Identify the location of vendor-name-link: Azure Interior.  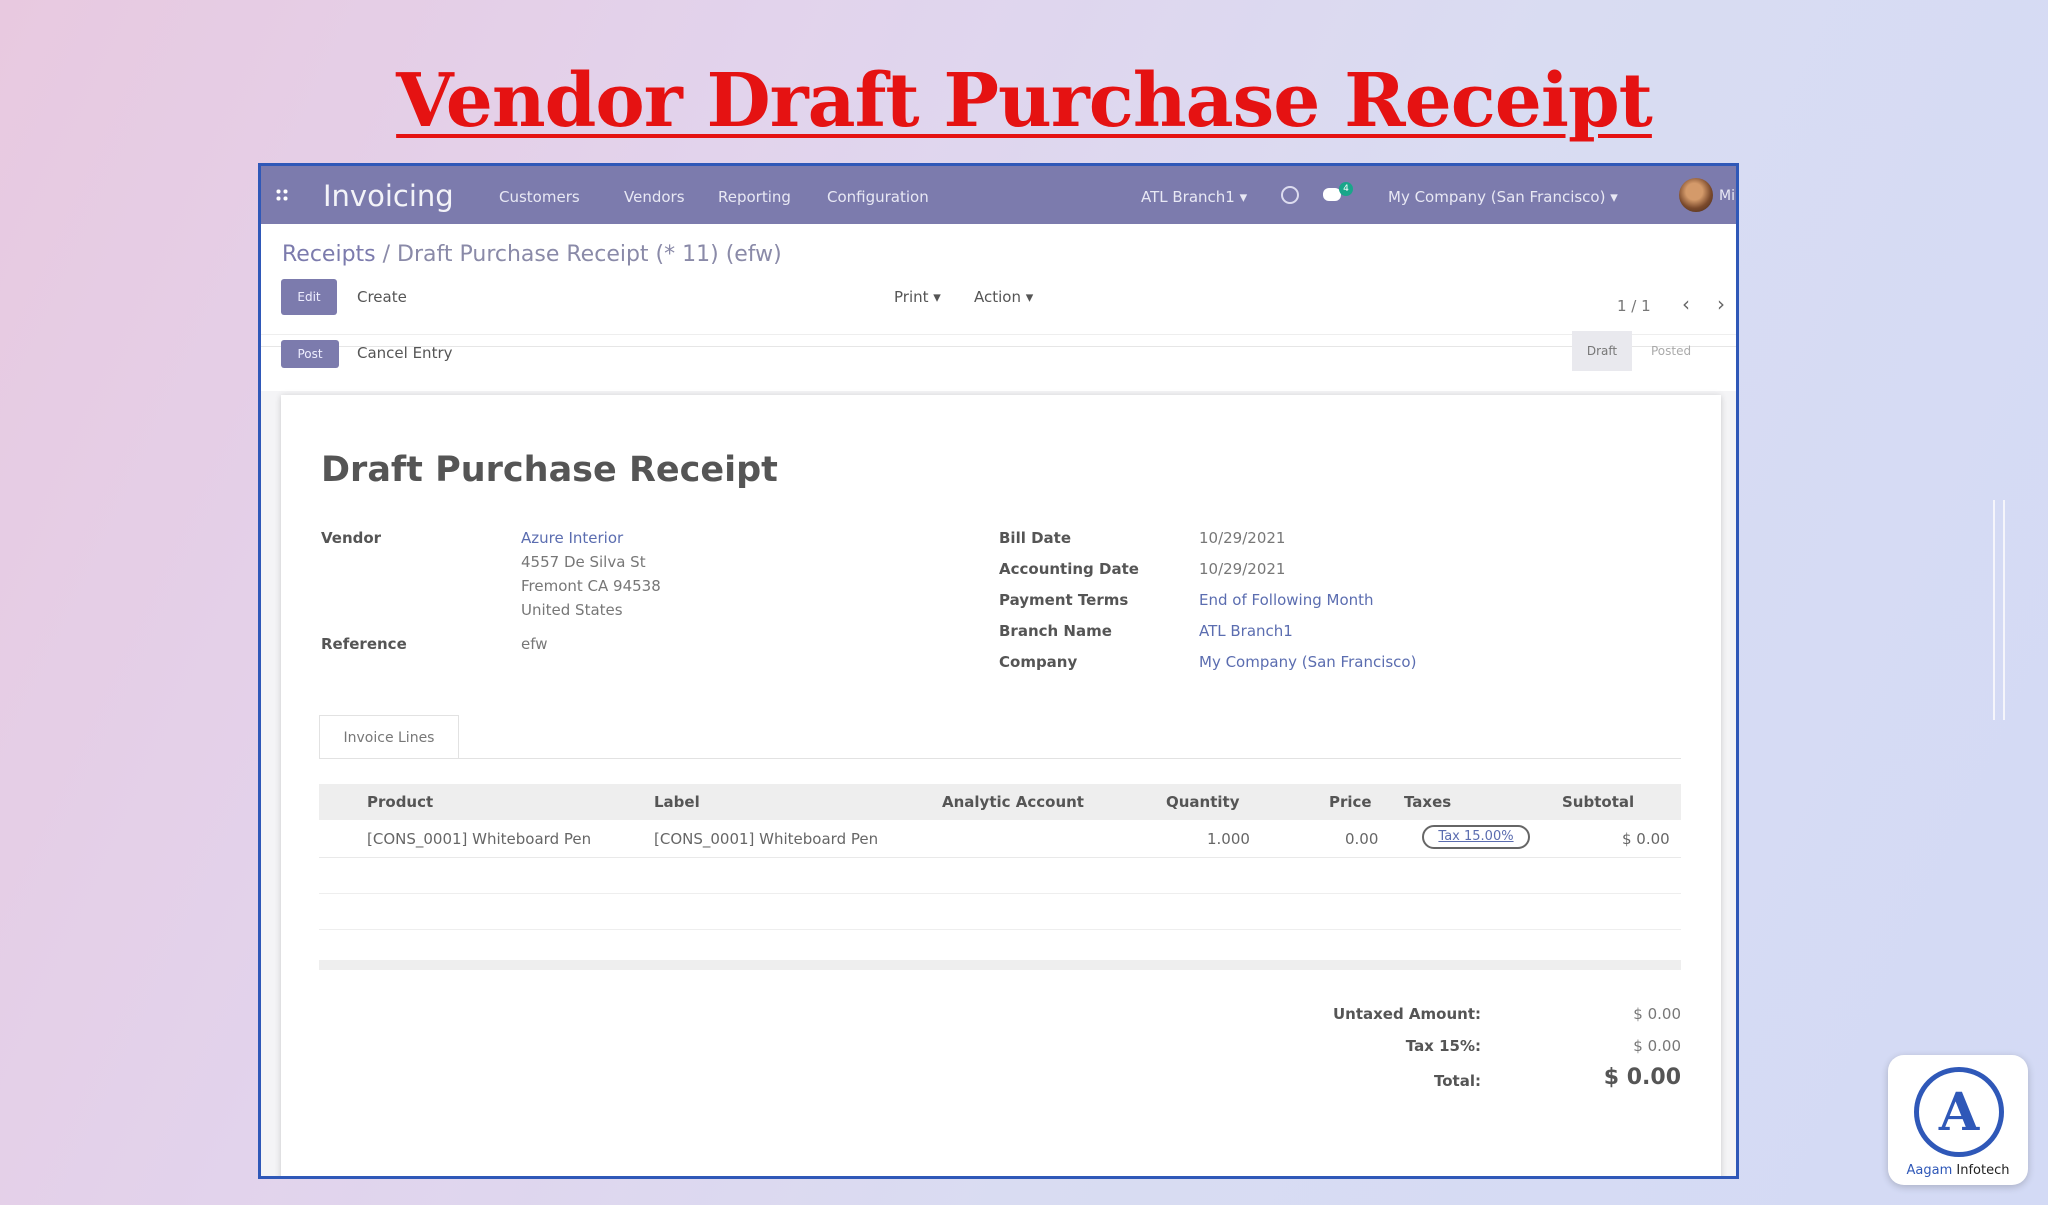
(572, 538).